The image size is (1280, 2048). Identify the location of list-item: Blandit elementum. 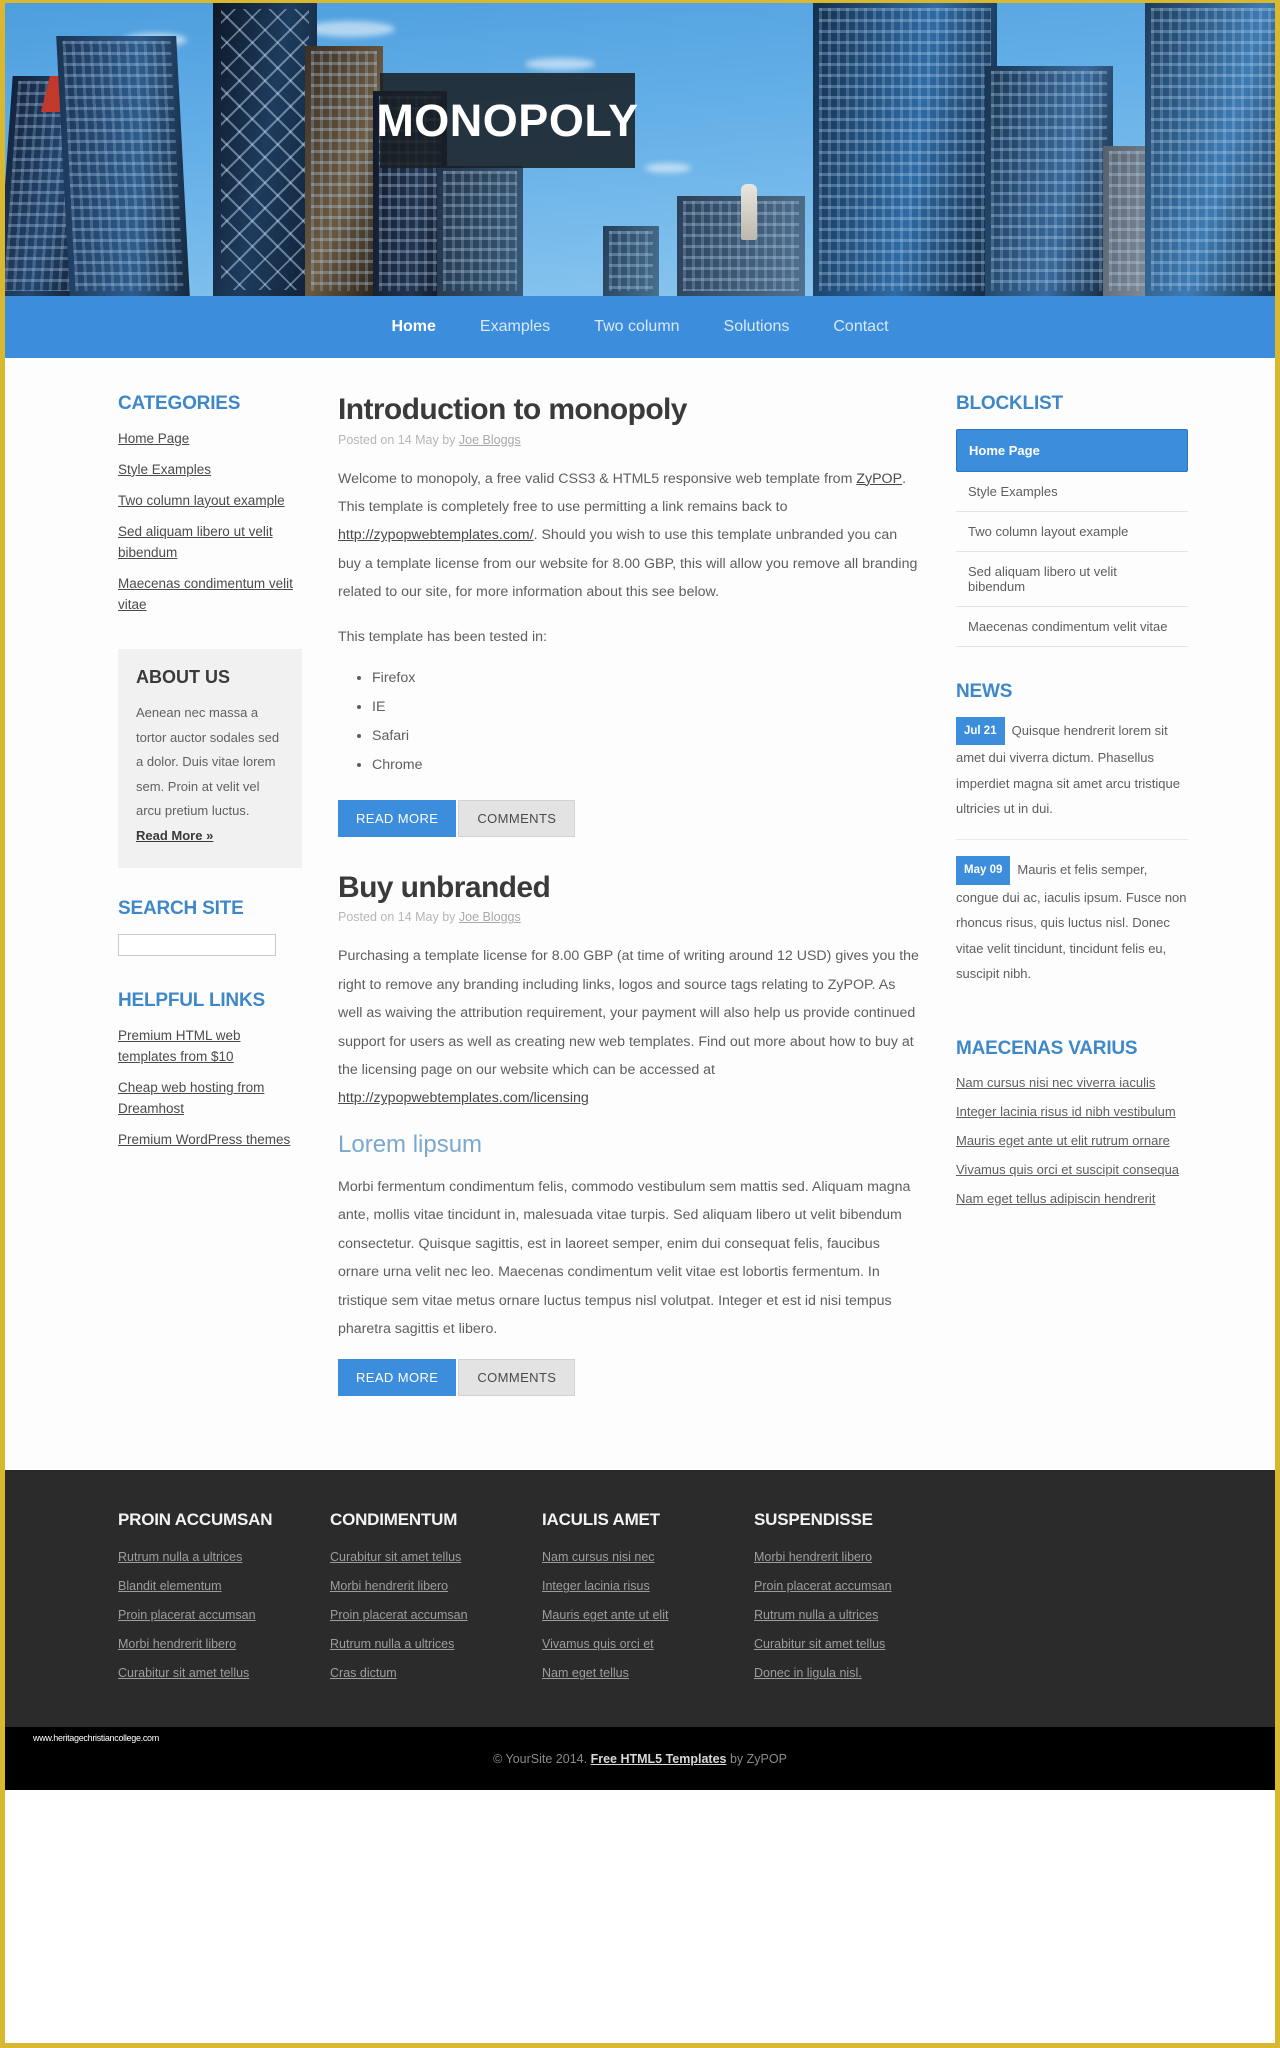
(224, 1586).